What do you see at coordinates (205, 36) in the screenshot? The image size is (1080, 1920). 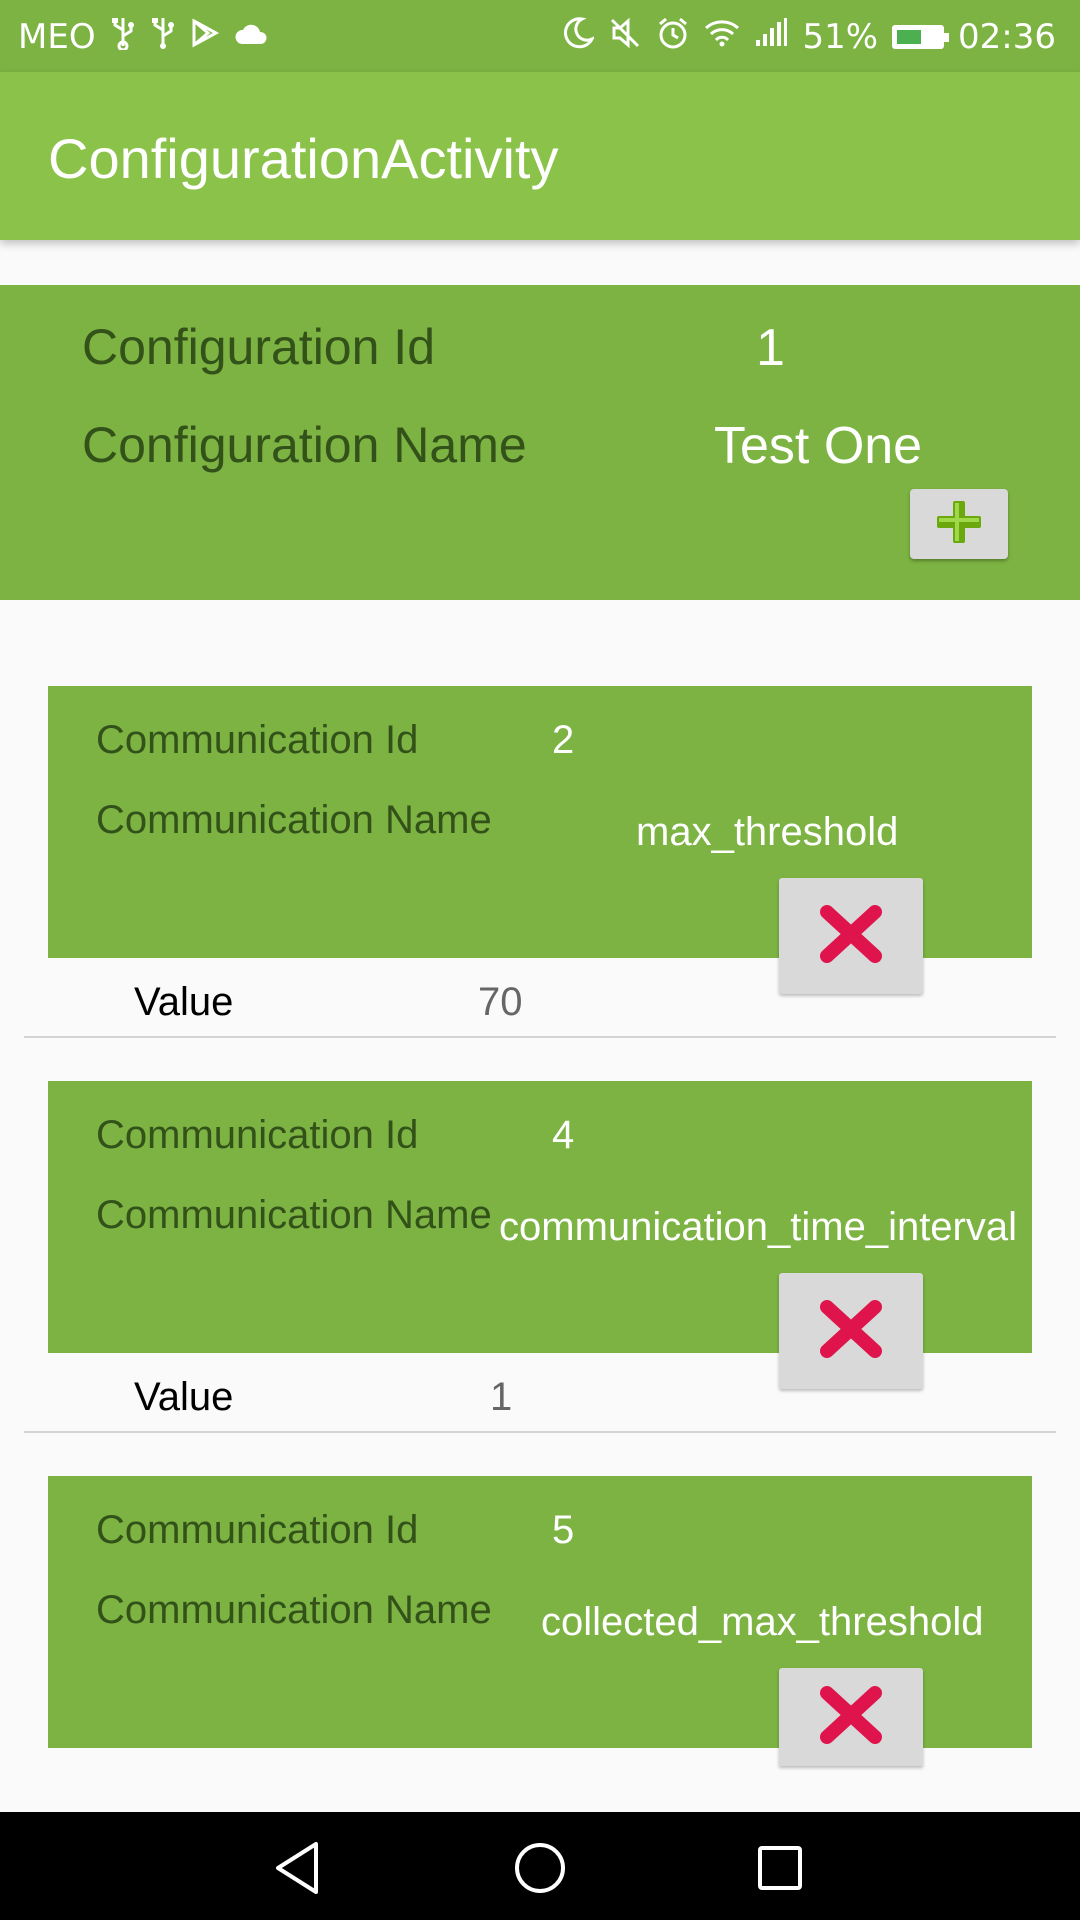 I see `play-store-icon` at bounding box center [205, 36].